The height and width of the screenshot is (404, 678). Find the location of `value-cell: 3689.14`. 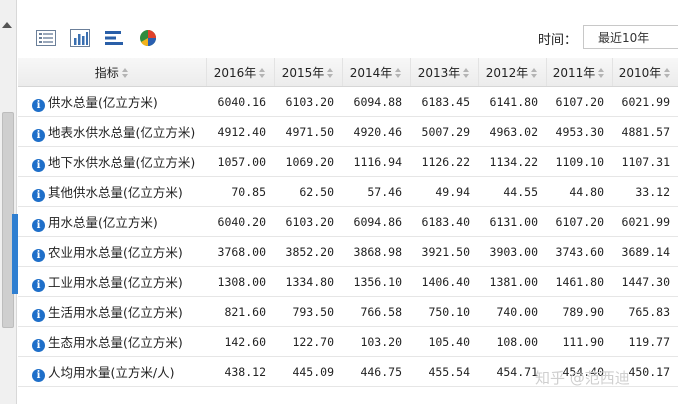

value-cell: 3689.14 is located at coordinates (645, 251).